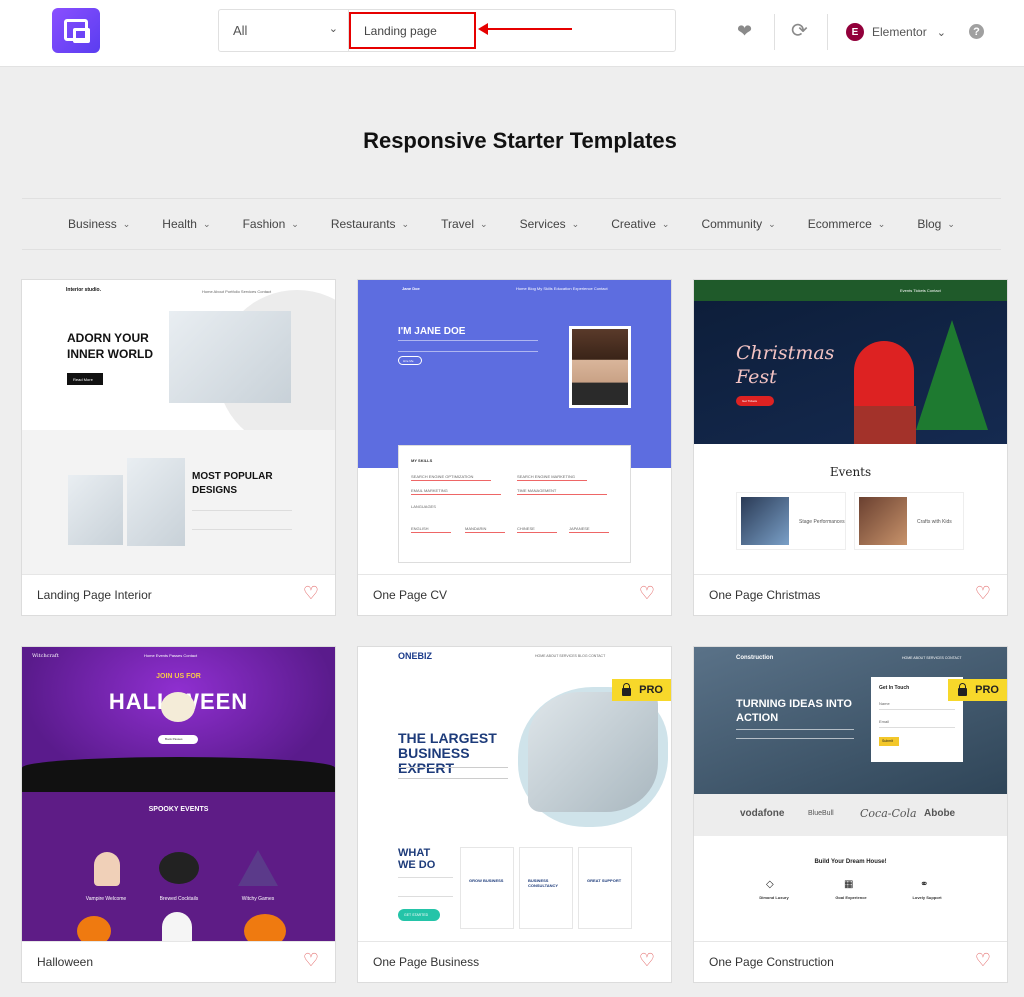 The image size is (1024, 997). Describe the element at coordinates (529, 29) in the screenshot. I see `annotation-arrow-line` at that location.